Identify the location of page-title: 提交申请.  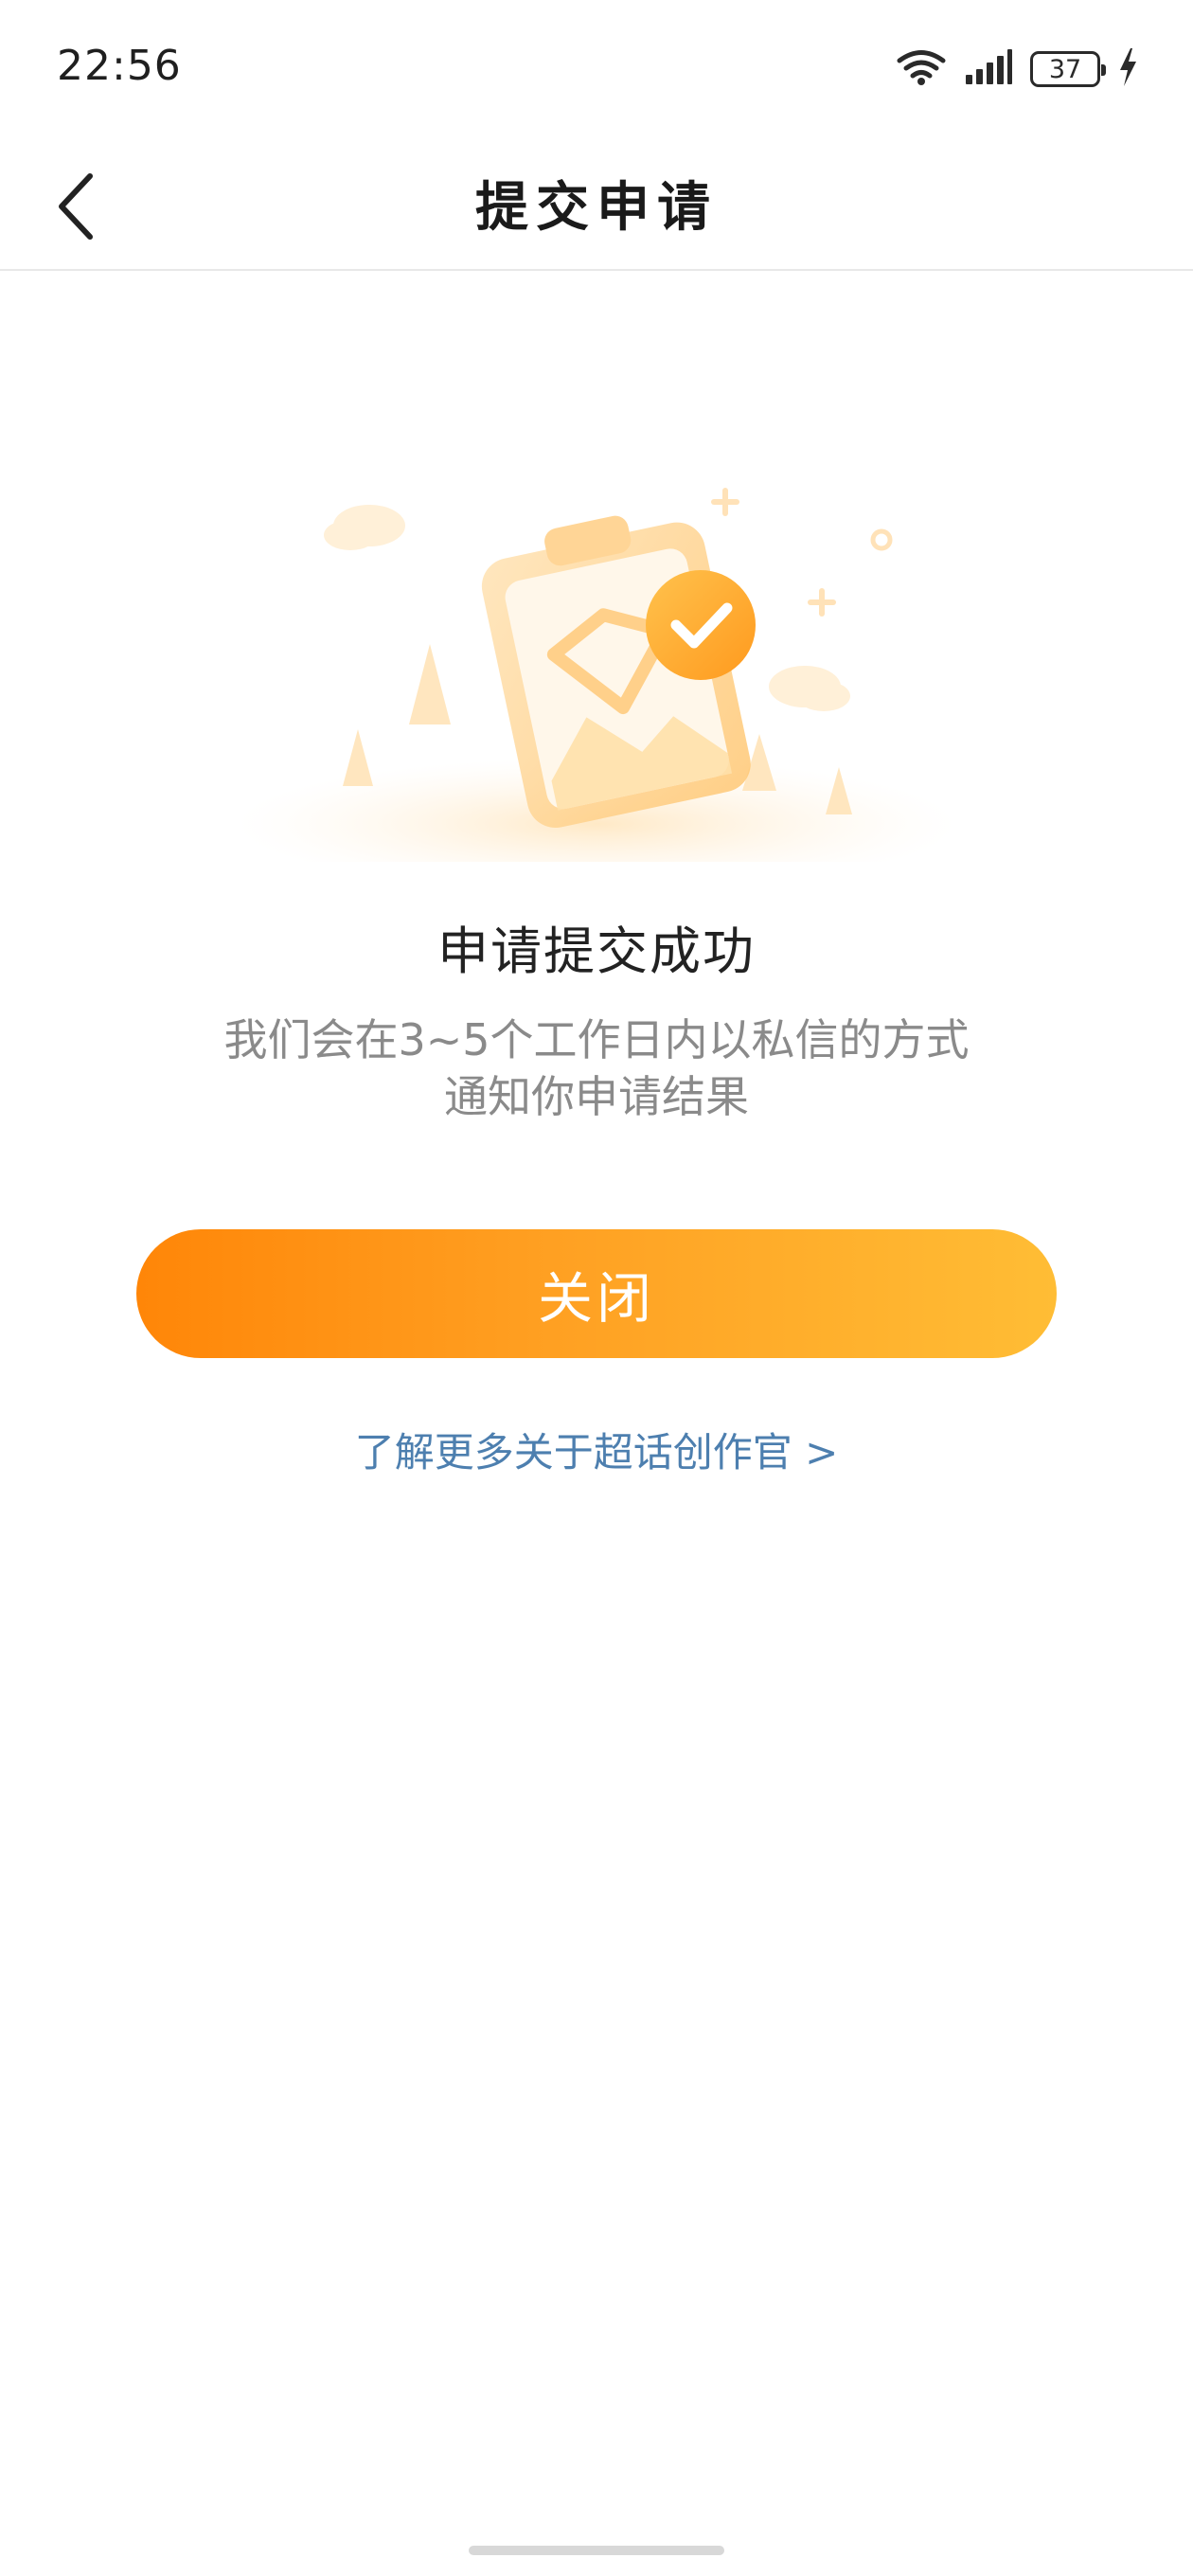
(596, 208).